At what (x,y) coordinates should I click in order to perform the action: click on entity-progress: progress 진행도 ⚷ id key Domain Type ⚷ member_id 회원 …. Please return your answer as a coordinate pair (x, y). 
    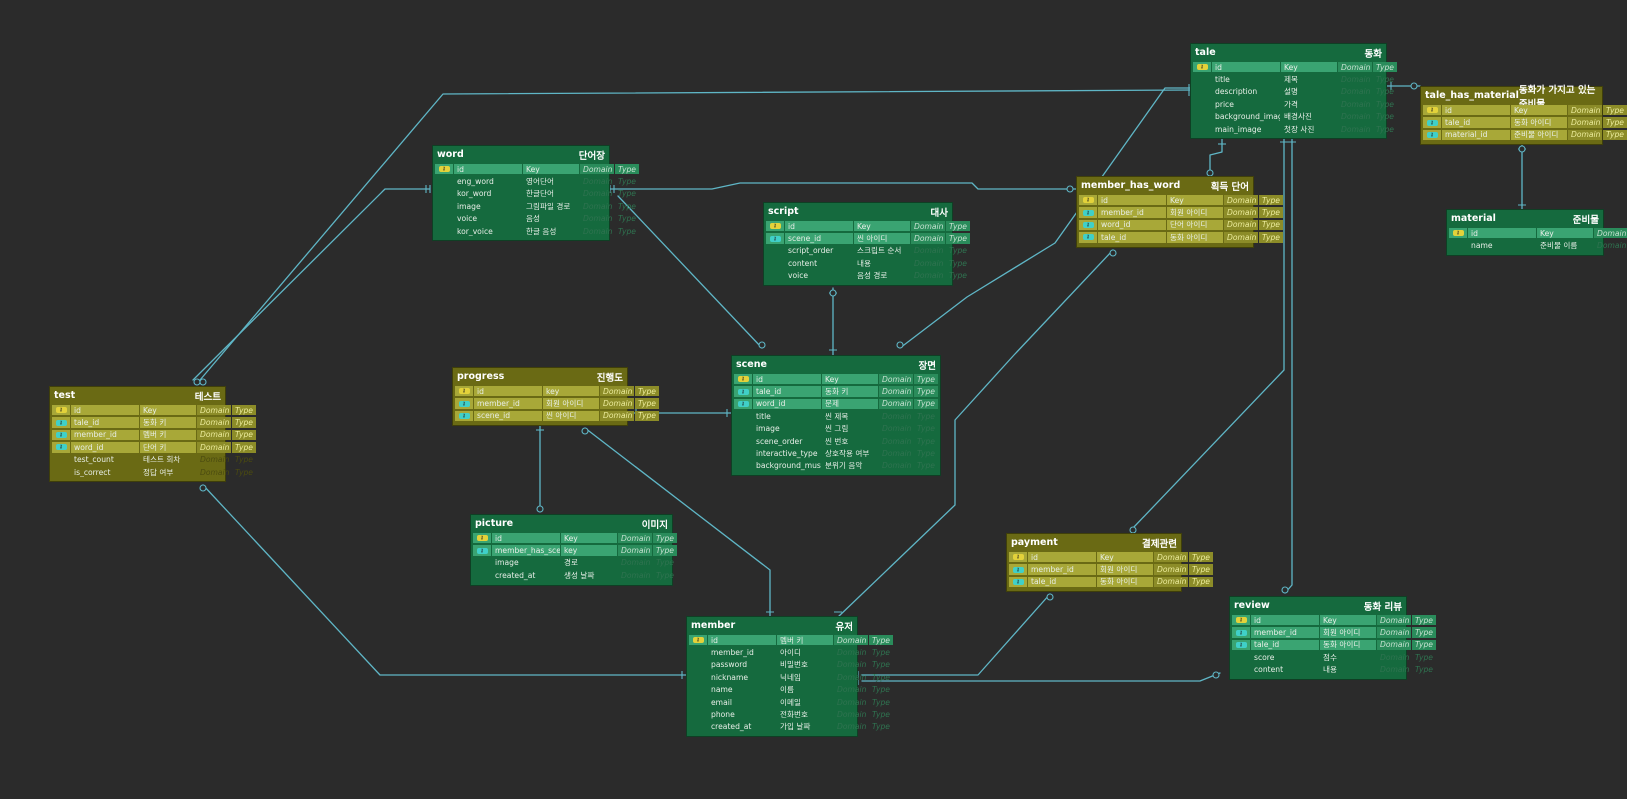
    Looking at the image, I should click on (555, 397).